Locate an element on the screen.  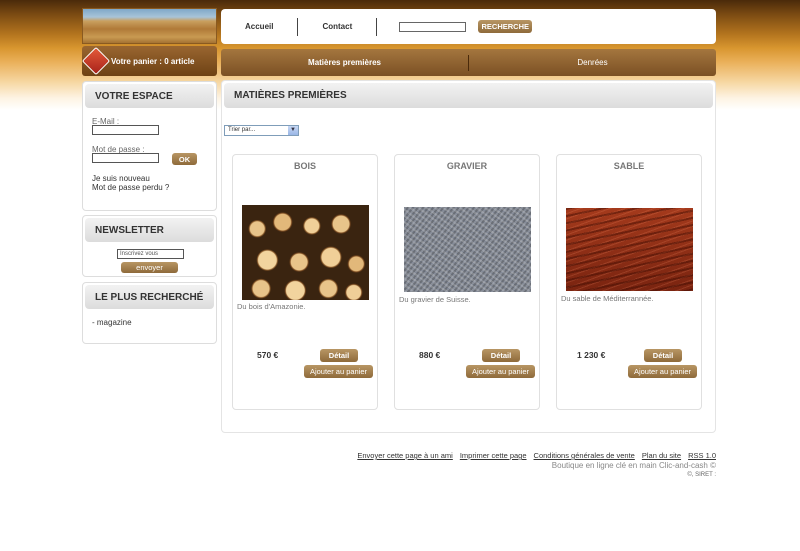
header-landscape-image is located at coordinates (149, 26).